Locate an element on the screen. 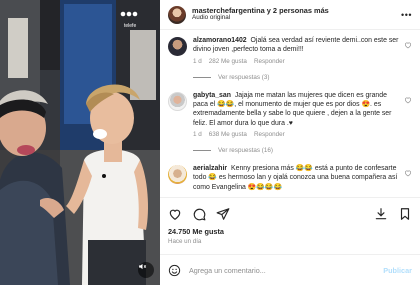 The image size is (420, 285). view-replies-label: Ver respuestas (3) is located at coordinates (244, 77).